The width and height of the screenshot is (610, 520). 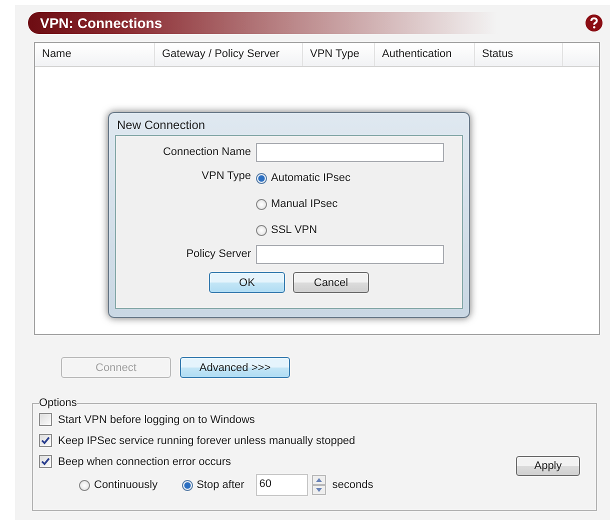 What do you see at coordinates (235, 367) in the screenshot?
I see `advanced-button: Advanced >>>` at bounding box center [235, 367].